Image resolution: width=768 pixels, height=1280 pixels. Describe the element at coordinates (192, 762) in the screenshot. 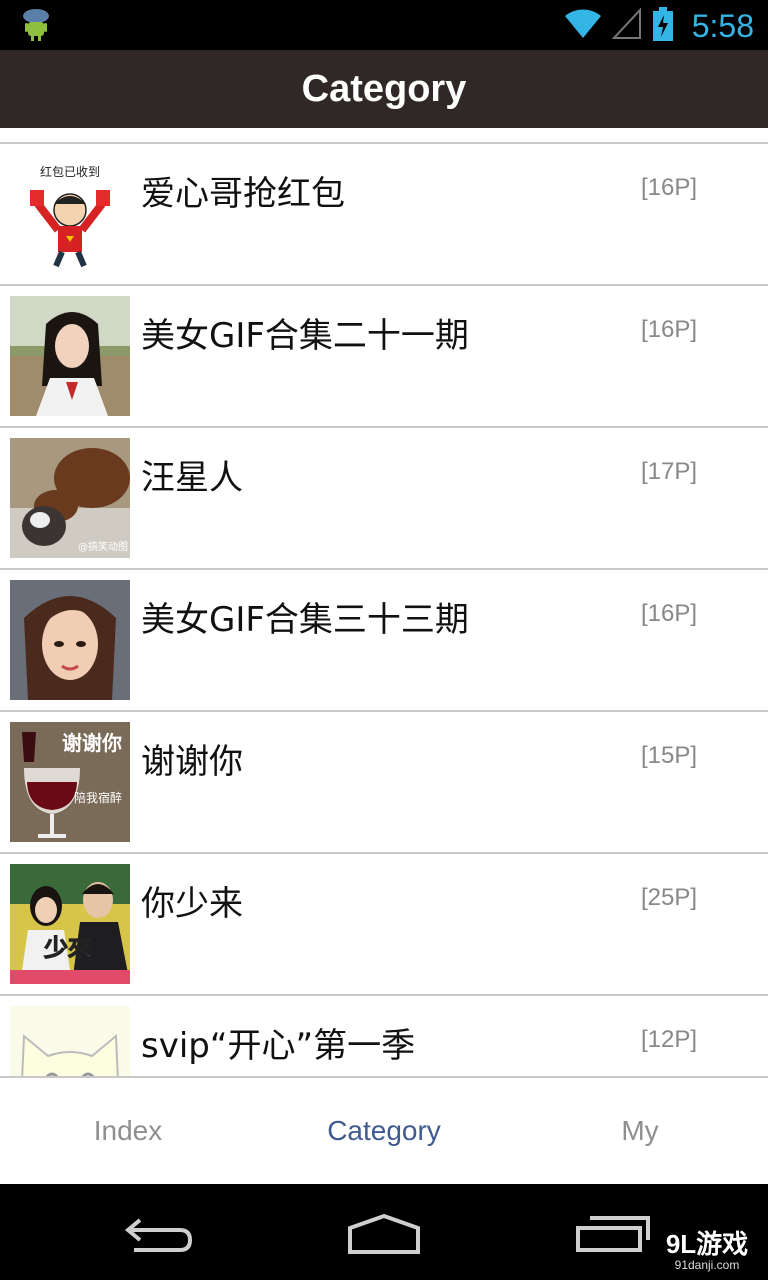

I see `item-title: 谢谢你` at that location.